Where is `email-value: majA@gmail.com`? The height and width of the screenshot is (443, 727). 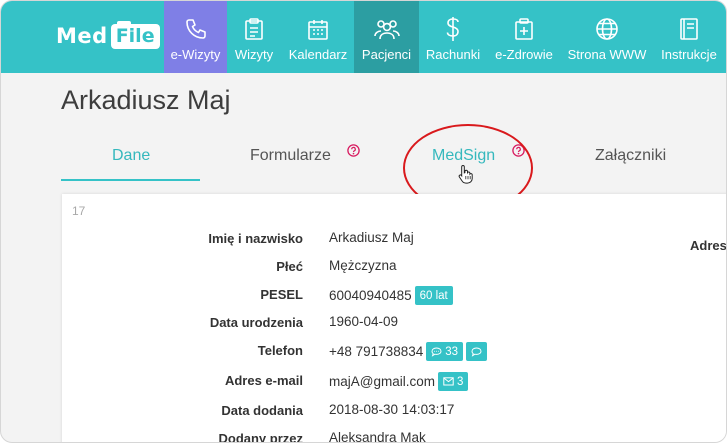 email-value: majA@gmail.com is located at coordinates (382, 381).